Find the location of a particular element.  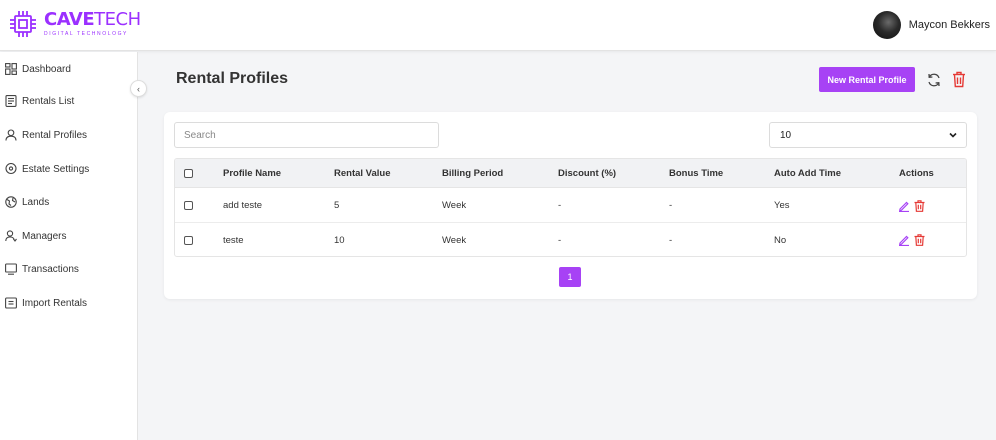

delete-selected-button is located at coordinates (959, 79).